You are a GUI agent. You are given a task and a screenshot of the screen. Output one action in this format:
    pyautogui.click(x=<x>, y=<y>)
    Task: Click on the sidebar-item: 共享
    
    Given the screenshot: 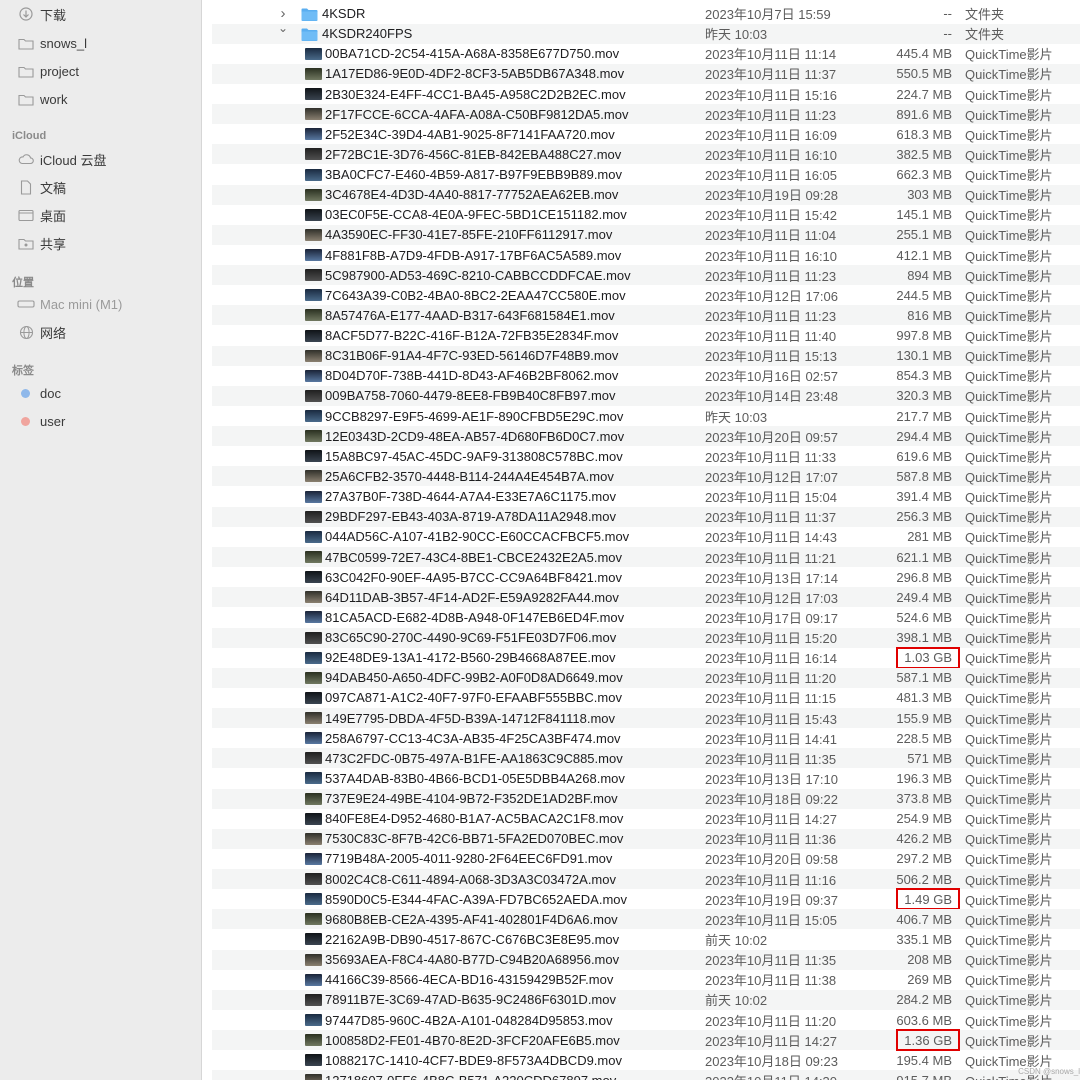 What is the action you would take?
    pyautogui.click(x=41, y=243)
    